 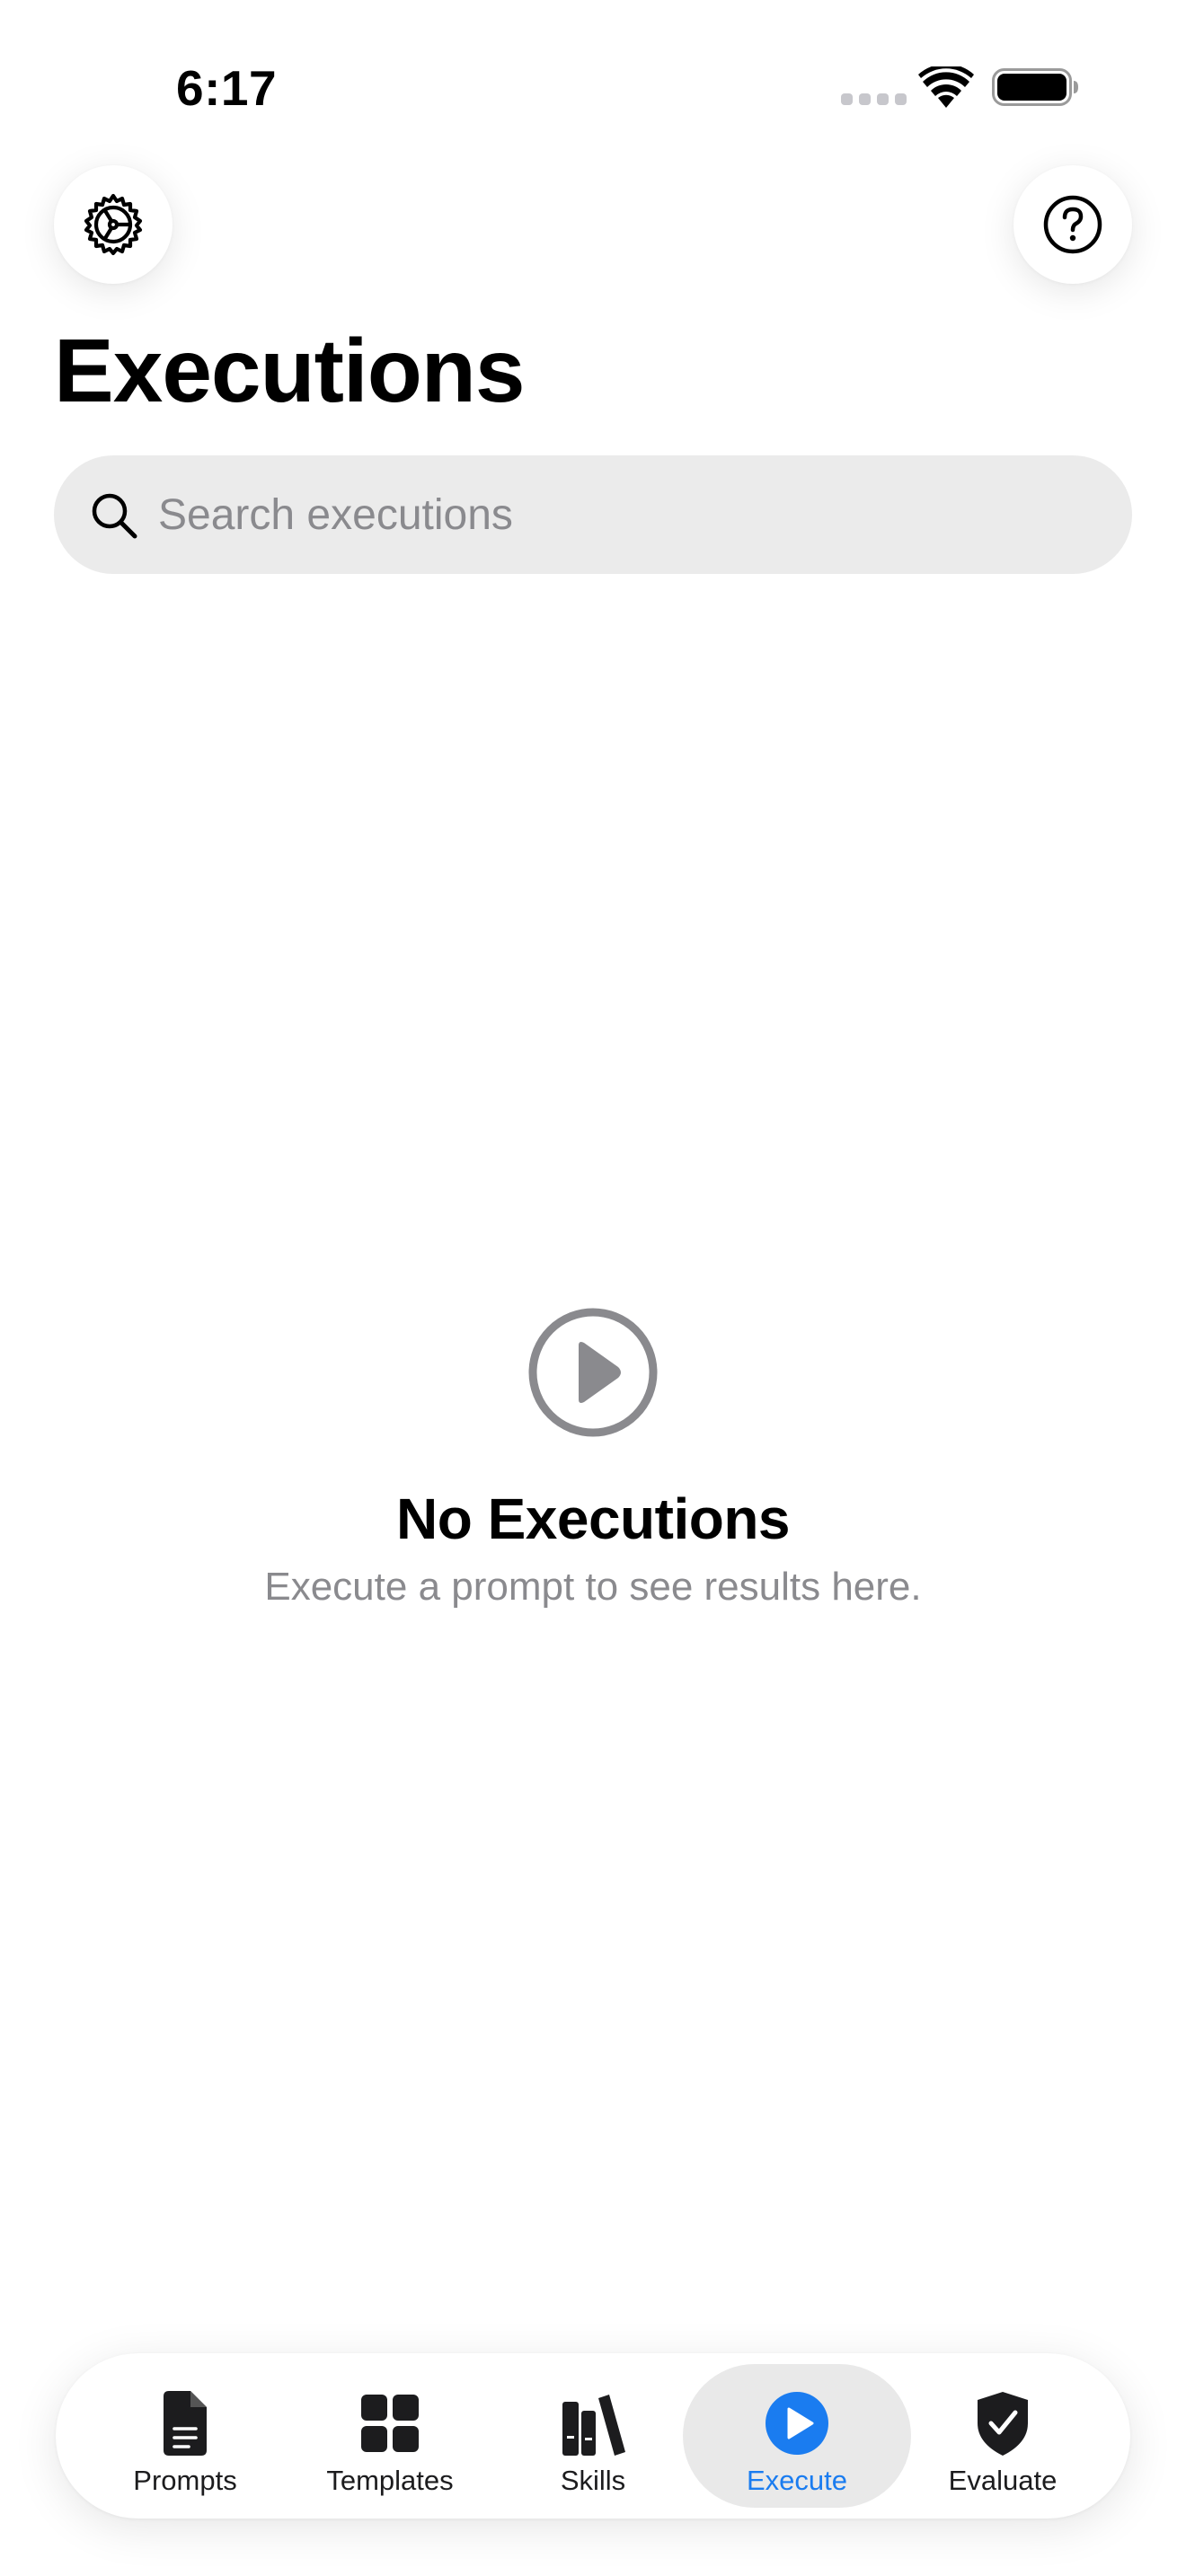 I want to click on question-circle-icon, so click(x=1072, y=224).